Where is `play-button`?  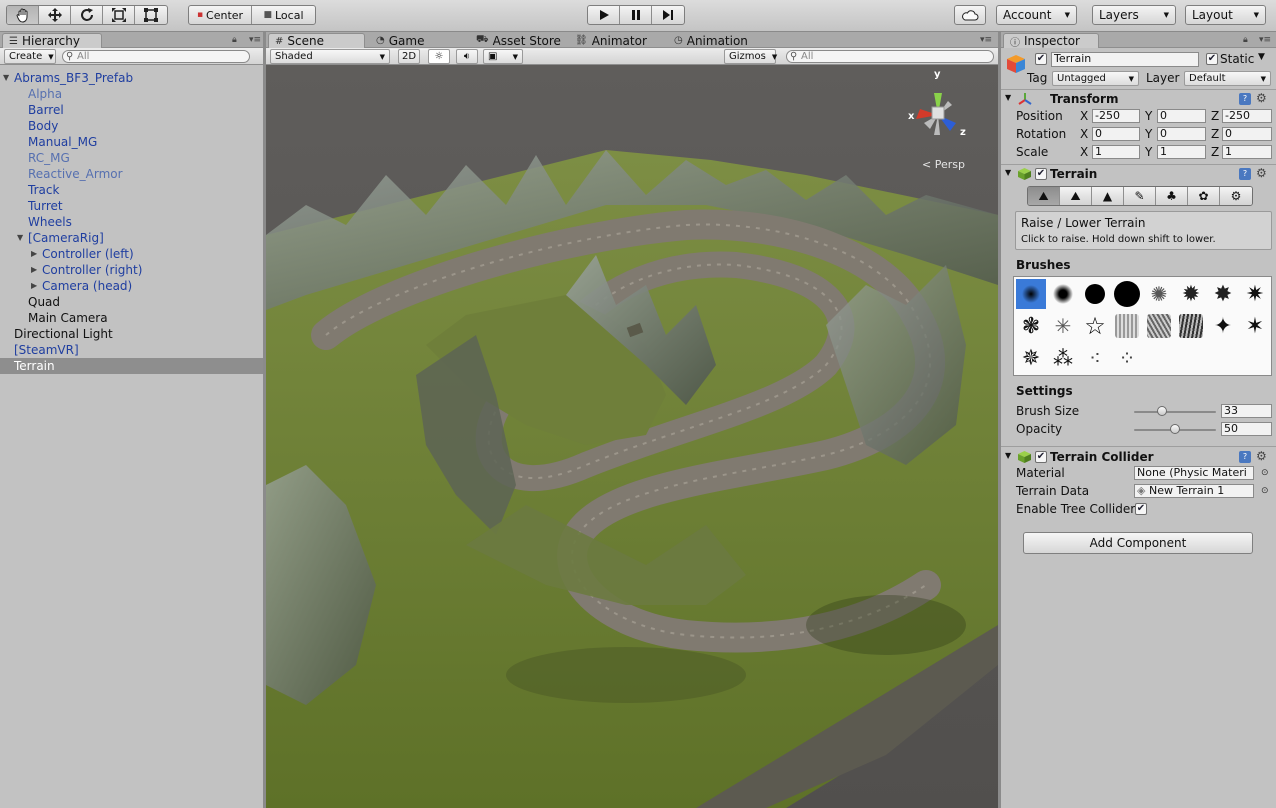
play-button is located at coordinates (604, 15).